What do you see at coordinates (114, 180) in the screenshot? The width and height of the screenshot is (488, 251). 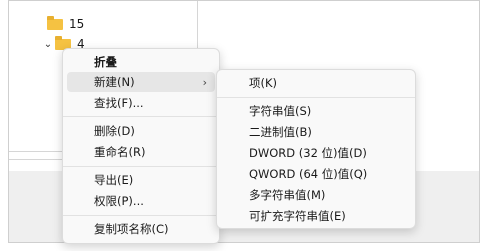 I see `menu-item-label: 导出(E)` at bounding box center [114, 180].